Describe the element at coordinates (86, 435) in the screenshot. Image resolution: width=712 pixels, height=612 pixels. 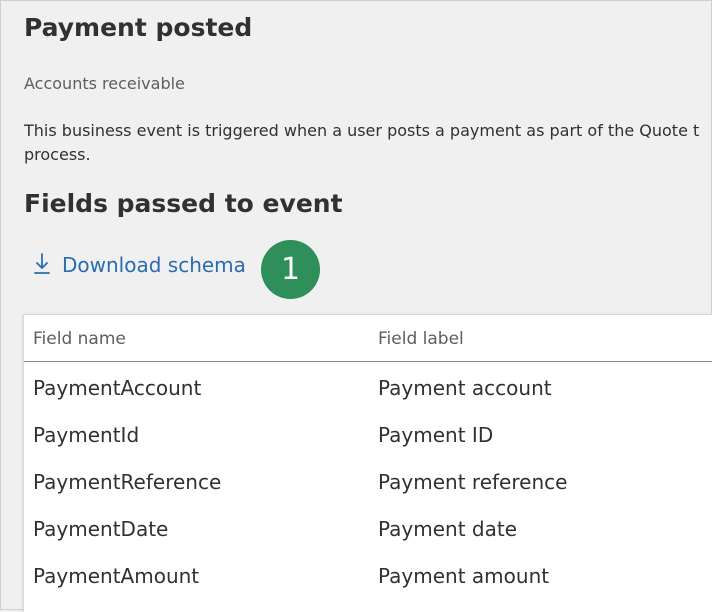
I see `field-name-cell: PaymentId` at that location.